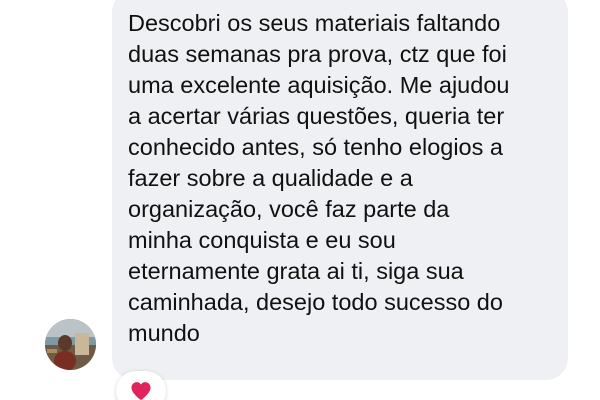 The image size is (600, 400). I want to click on avatar, so click(70, 344).